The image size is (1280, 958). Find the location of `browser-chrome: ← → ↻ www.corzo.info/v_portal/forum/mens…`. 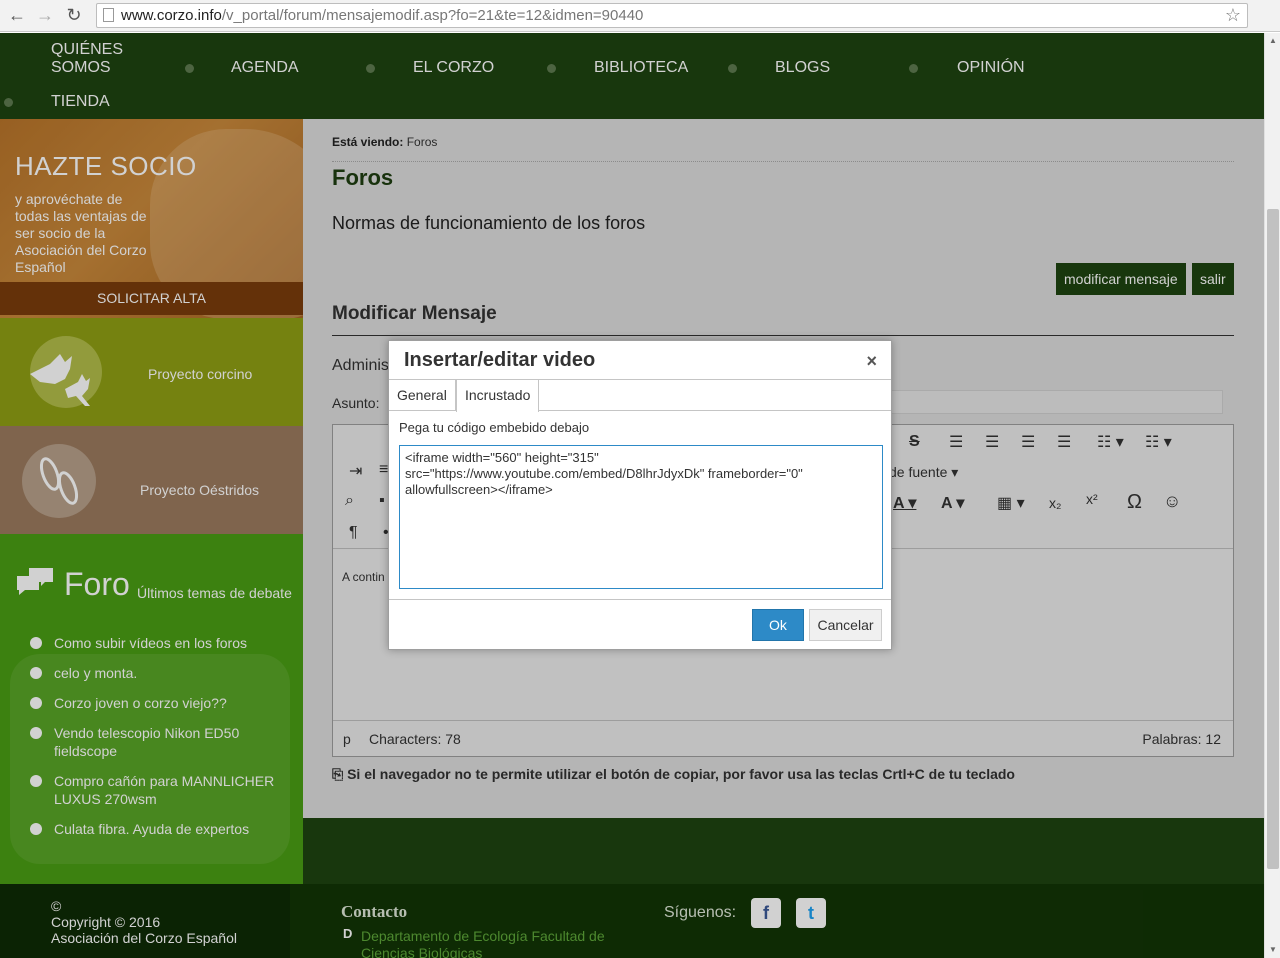

browser-chrome: ← → ↻ www.corzo.info/v_portal/forum/mens… is located at coordinates (640, 16).